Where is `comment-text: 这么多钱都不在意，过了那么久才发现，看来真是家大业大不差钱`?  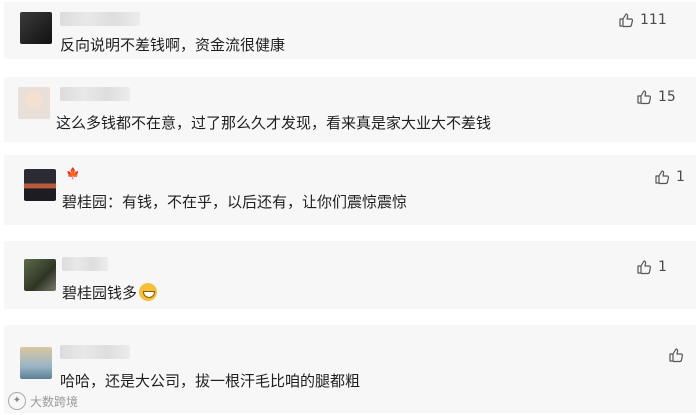 comment-text: 这么多钱都不在意，过了那么久才发现，看来真是家大业大不差钱 is located at coordinates (274, 123).